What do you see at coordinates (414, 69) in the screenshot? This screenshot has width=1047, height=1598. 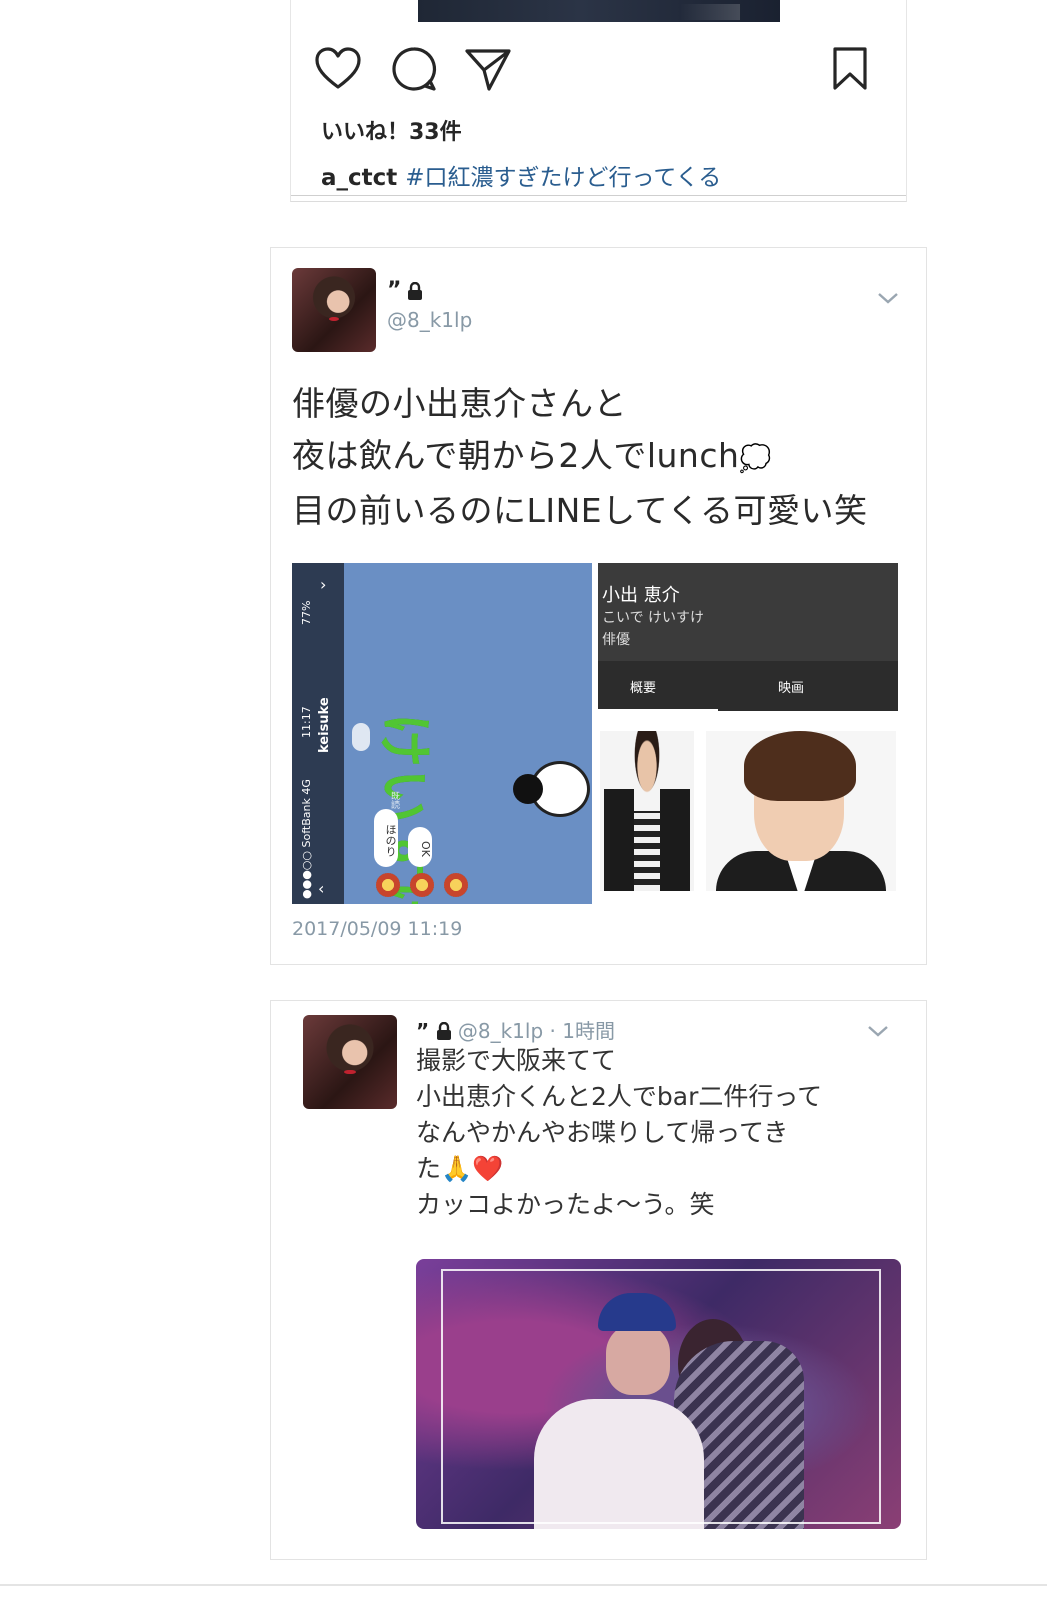 I see `comment-icon` at bounding box center [414, 69].